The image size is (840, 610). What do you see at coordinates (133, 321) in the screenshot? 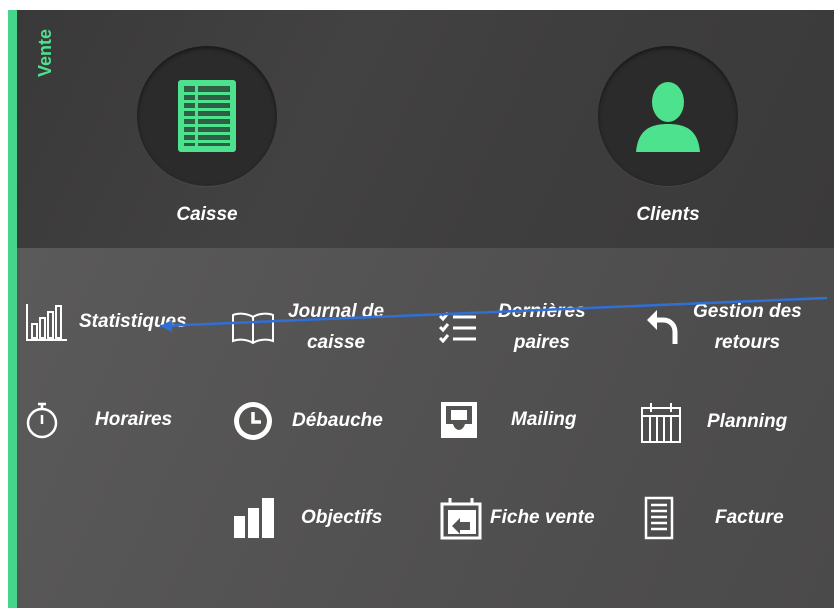
I see `tile-label: Statistiques` at bounding box center [133, 321].